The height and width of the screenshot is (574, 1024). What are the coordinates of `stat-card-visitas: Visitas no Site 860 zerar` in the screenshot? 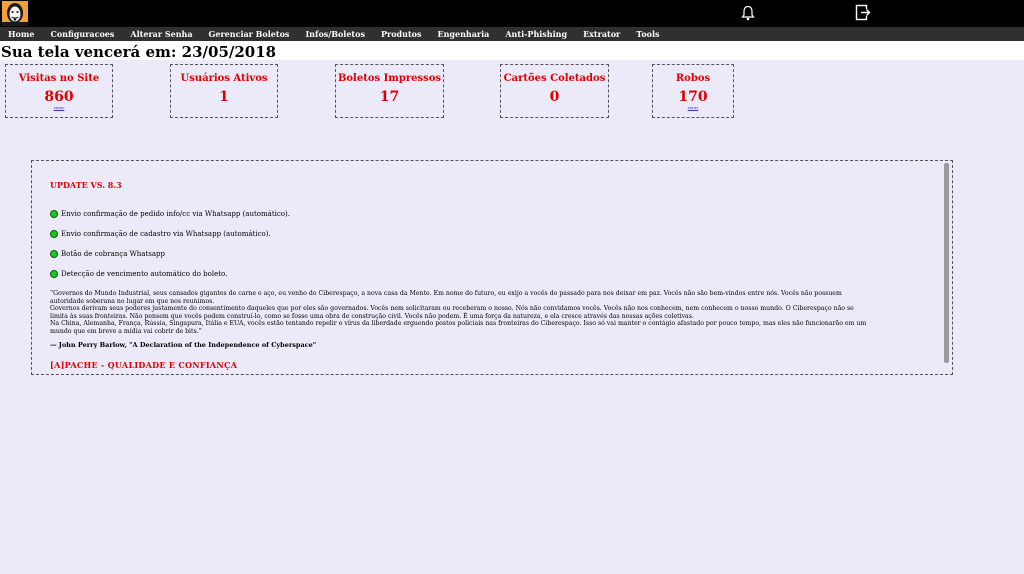 It's located at (59, 91).